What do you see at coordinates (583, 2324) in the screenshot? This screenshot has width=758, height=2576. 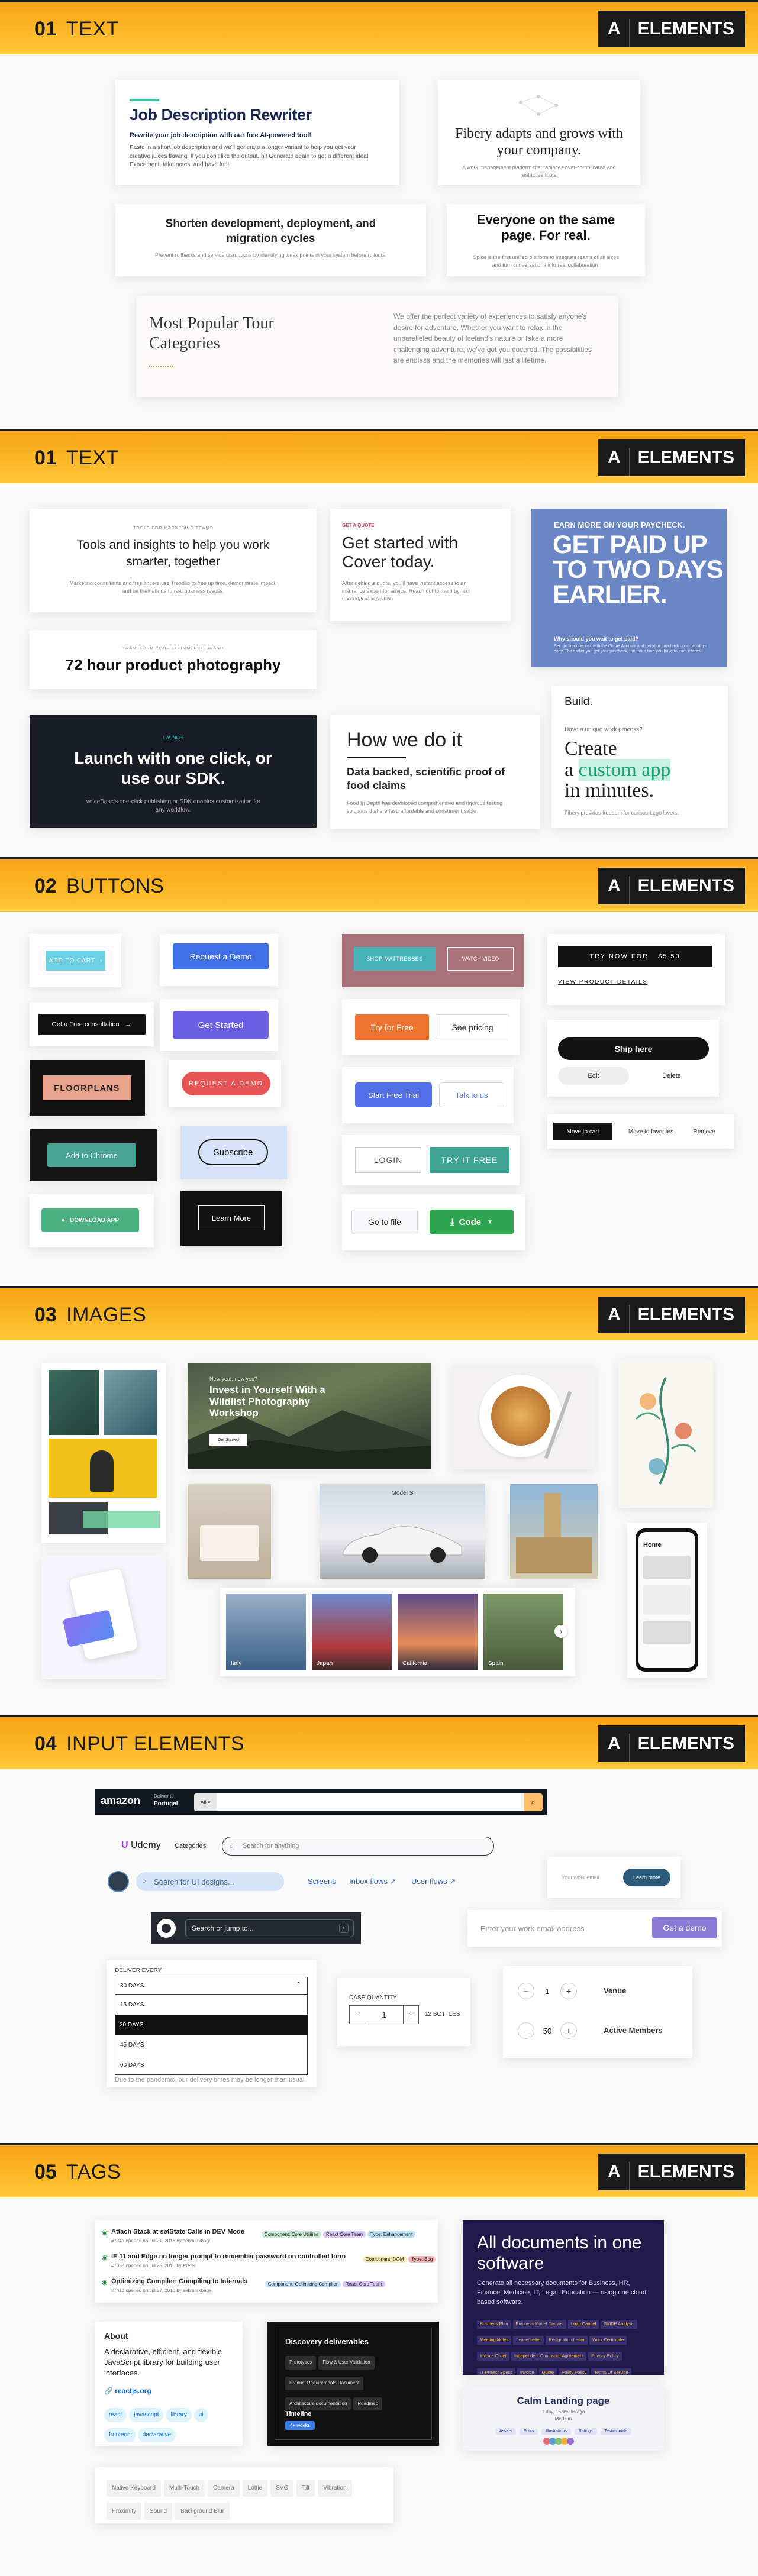 I see `docs-tag: Loan Cancel` at bounding box center [583, 2324].